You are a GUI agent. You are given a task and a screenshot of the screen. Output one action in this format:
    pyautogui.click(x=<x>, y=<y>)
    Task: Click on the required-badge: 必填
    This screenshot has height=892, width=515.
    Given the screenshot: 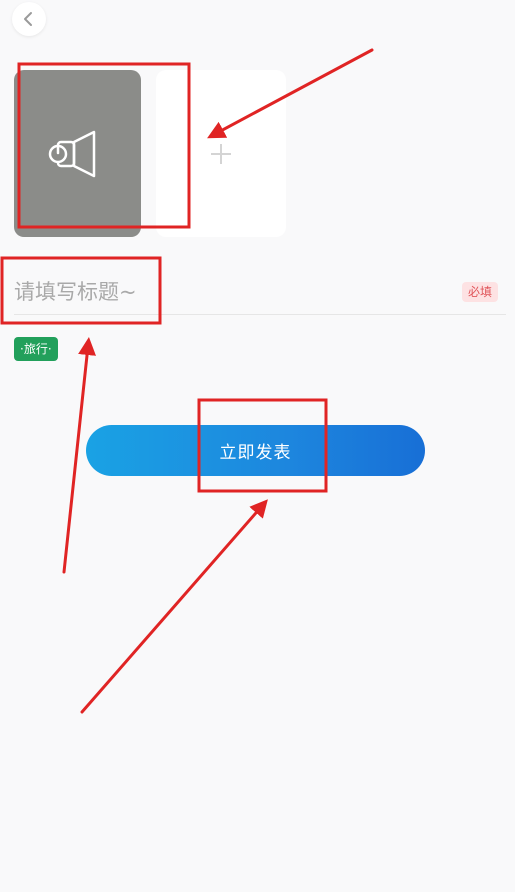 What is the action you would take?
    pyautogui.click(x=479, y=292)
    